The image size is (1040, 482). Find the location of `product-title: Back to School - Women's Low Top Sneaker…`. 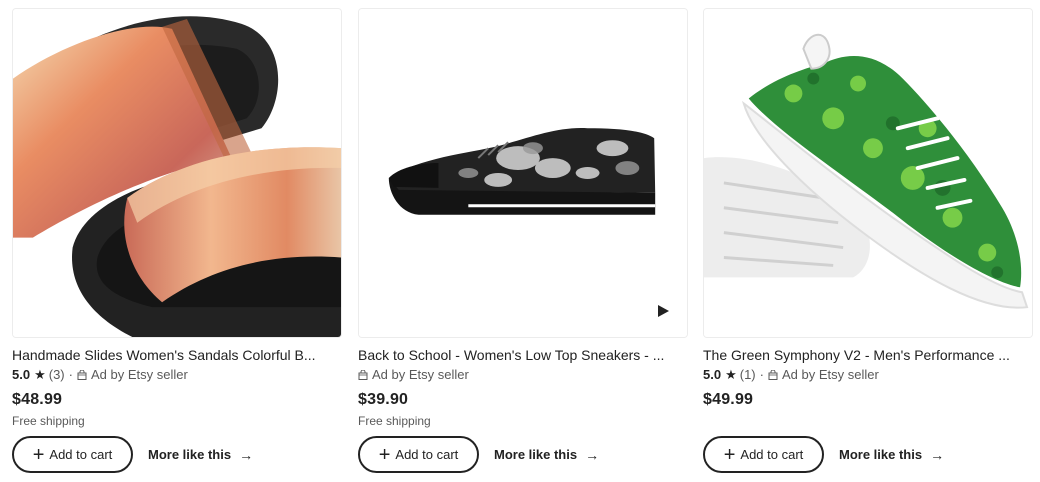

product-title: Back to School - Women's Low Top Sneaker… is located at coordinates (523, 355).